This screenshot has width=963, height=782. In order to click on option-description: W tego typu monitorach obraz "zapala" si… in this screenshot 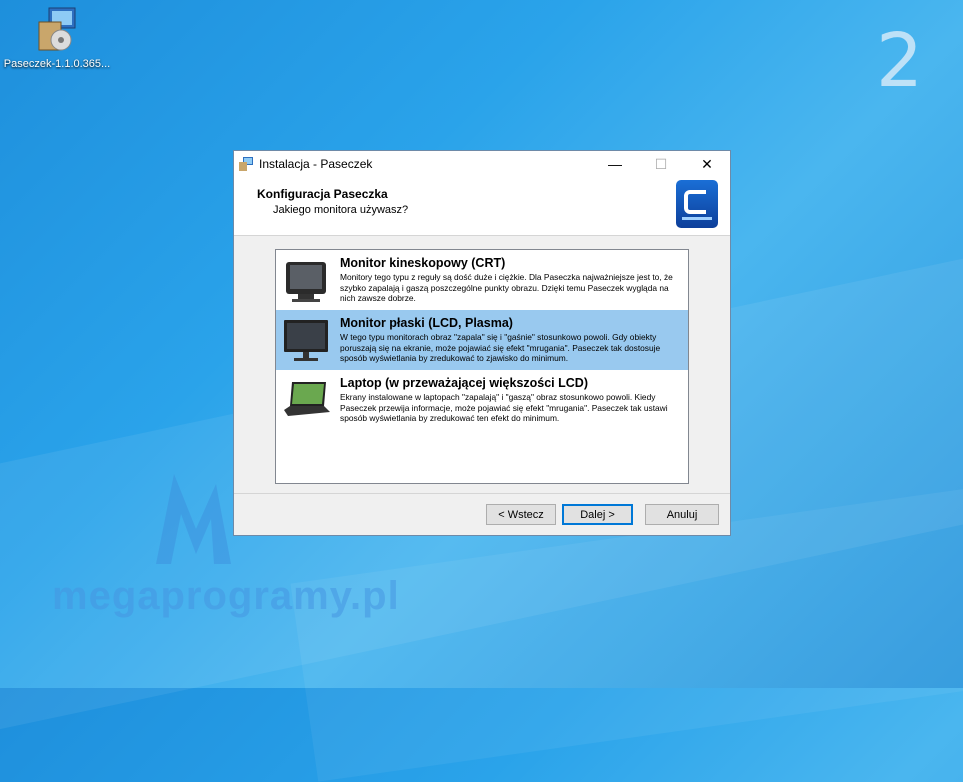, I will do `click(500, 347)`.